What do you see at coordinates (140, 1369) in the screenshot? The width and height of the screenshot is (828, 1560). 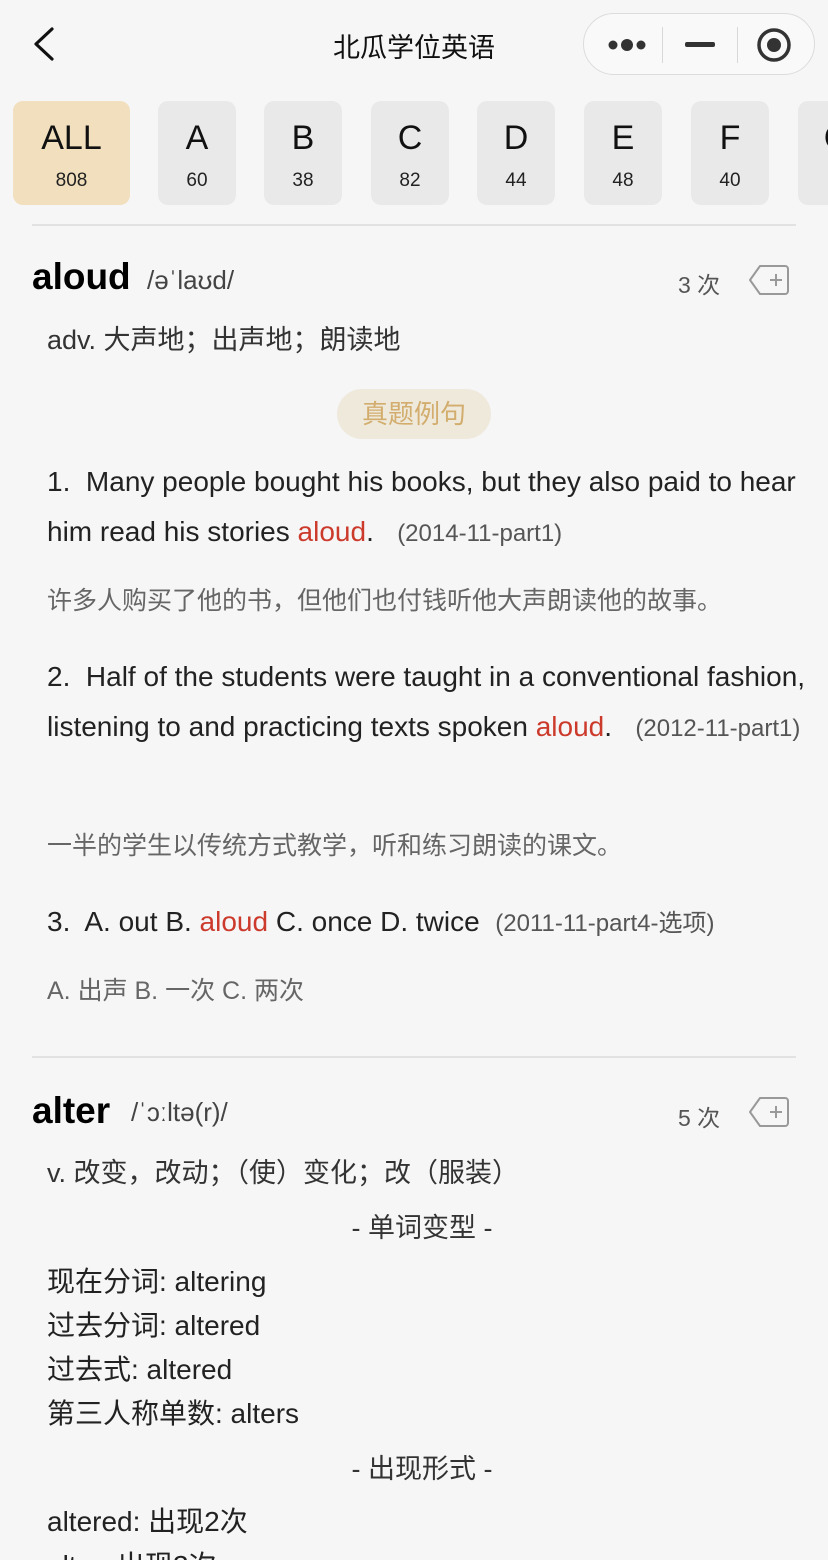 I see `variant-item: 过去式: altered` at bounding box center [140, 1369].